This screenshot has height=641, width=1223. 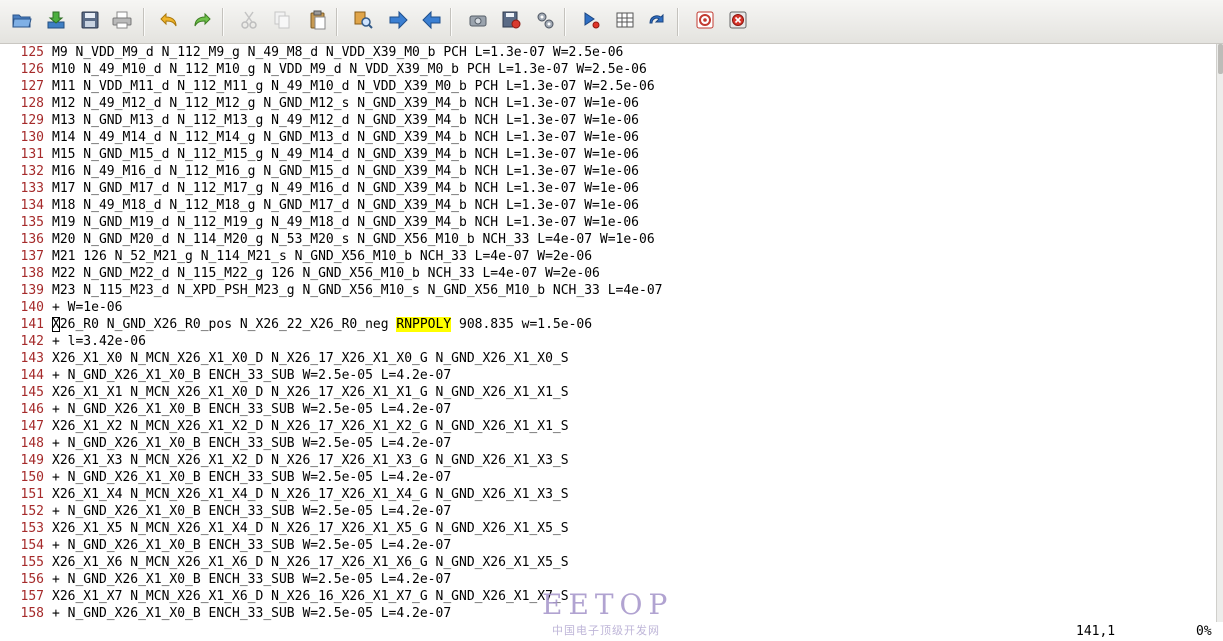 I want to click on table-icon, so click(x=625, y=22).